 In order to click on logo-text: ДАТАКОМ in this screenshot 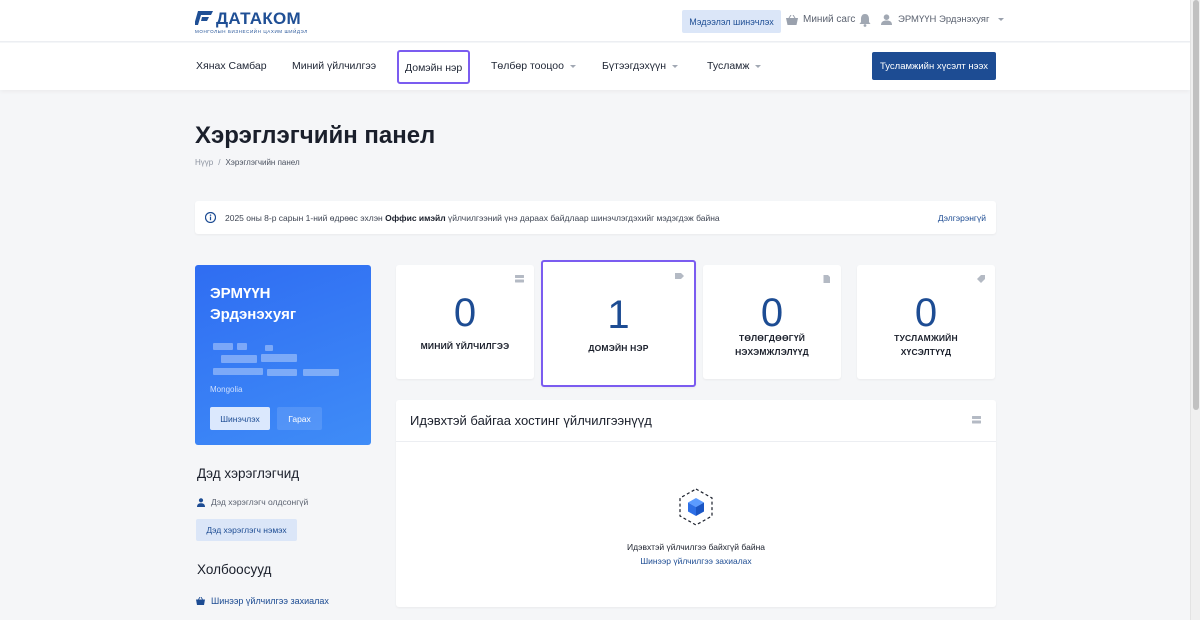, I will do `click(258, 18)`.